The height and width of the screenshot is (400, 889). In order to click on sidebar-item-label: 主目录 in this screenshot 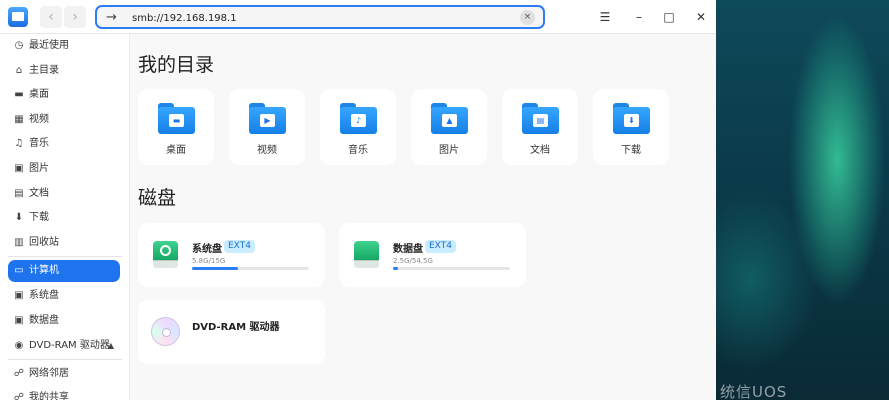, I will do `click(44, 70)`.